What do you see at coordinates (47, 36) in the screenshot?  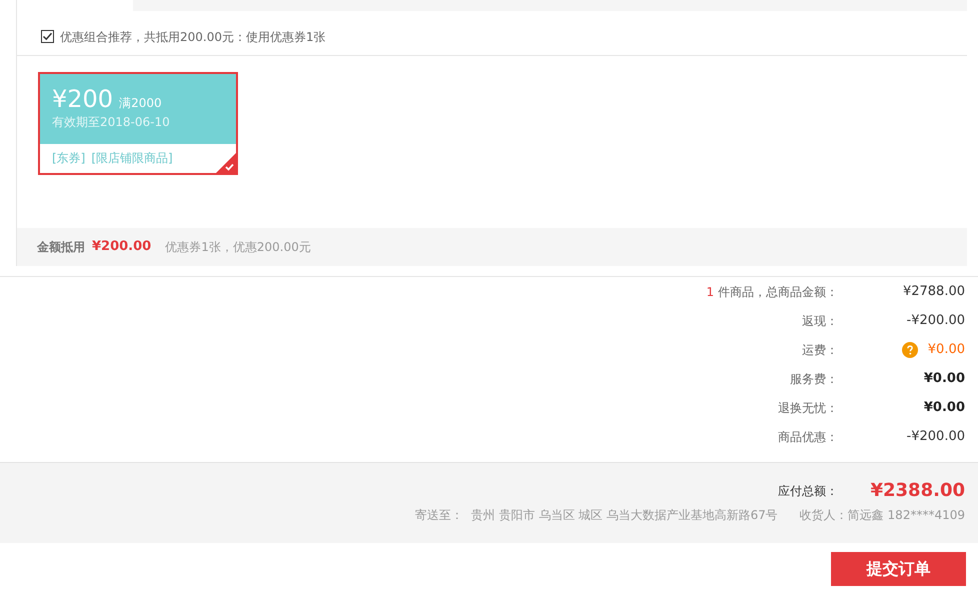 I see `checkbox` at bounding box center [47, 36].